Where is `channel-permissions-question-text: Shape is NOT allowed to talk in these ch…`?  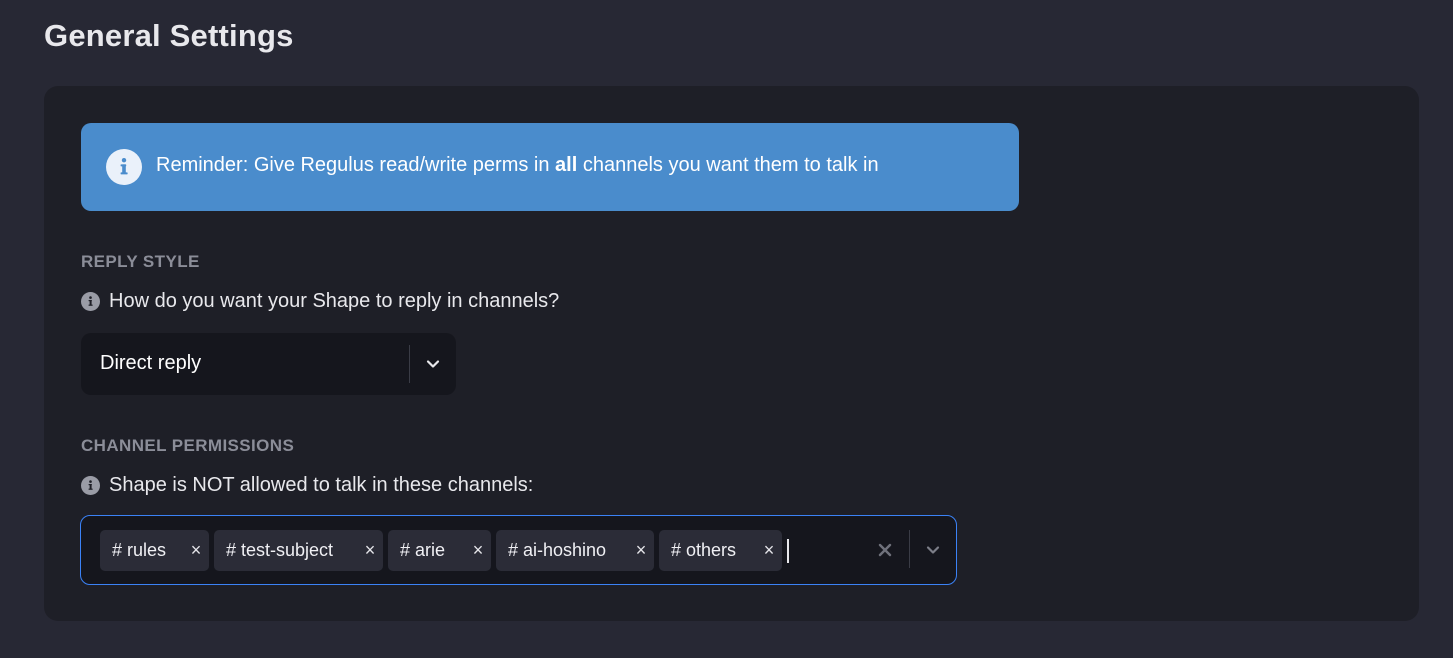 channel-permissions-question-text: Shape is NOT allowed to talk in these ch… is located at coordinates (321, 485).